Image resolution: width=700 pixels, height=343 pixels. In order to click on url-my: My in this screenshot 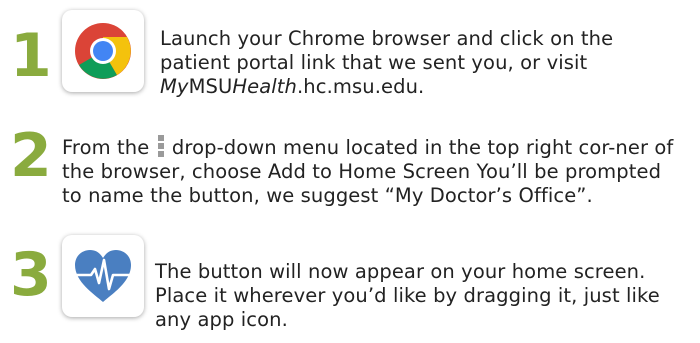, I will do `click(174, 86)`.